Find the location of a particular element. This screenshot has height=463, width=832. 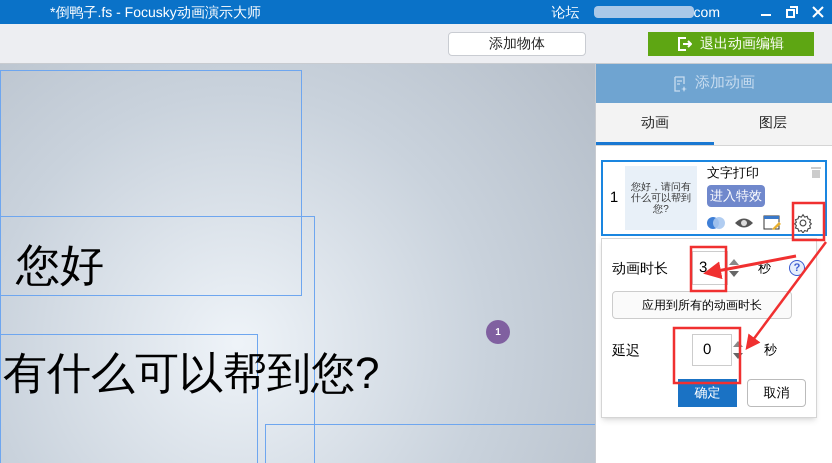

duration-spinner is located at coordinates (734, 268).